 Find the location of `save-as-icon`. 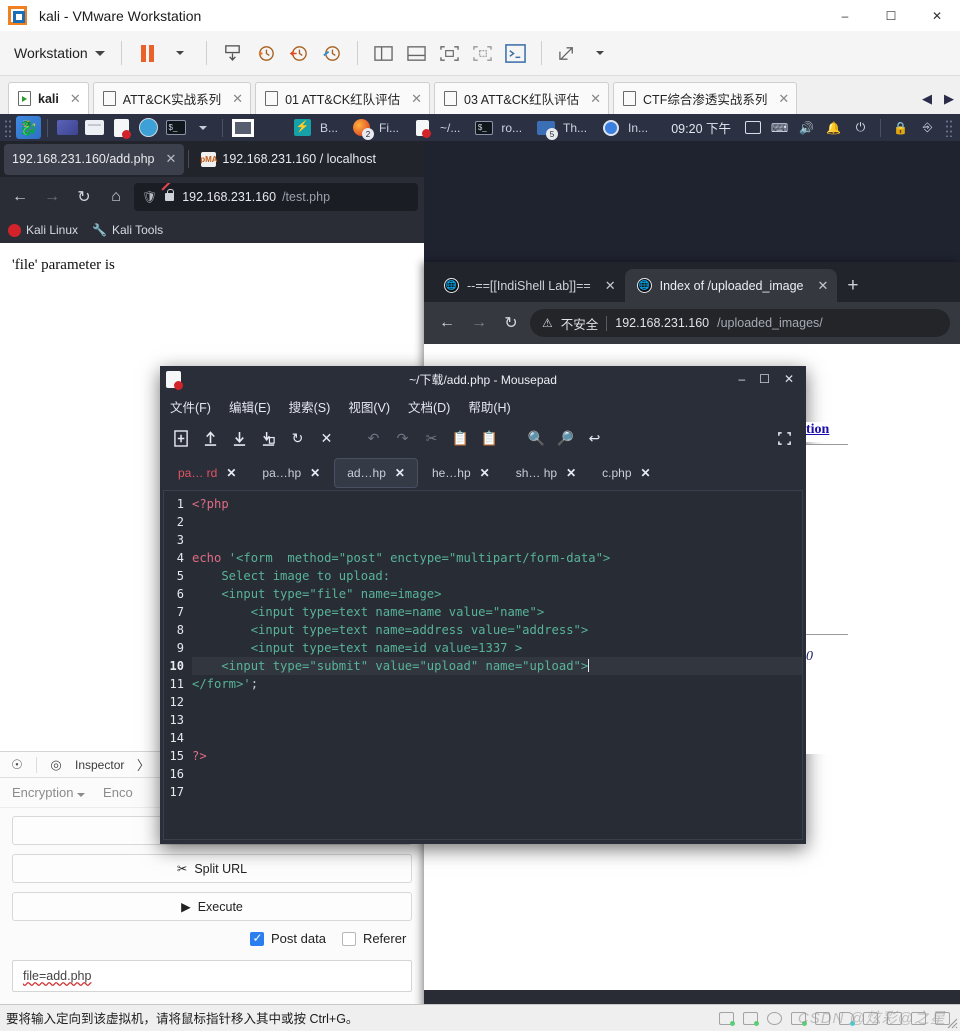

save-as-icon is located at coordinates (268, 438).